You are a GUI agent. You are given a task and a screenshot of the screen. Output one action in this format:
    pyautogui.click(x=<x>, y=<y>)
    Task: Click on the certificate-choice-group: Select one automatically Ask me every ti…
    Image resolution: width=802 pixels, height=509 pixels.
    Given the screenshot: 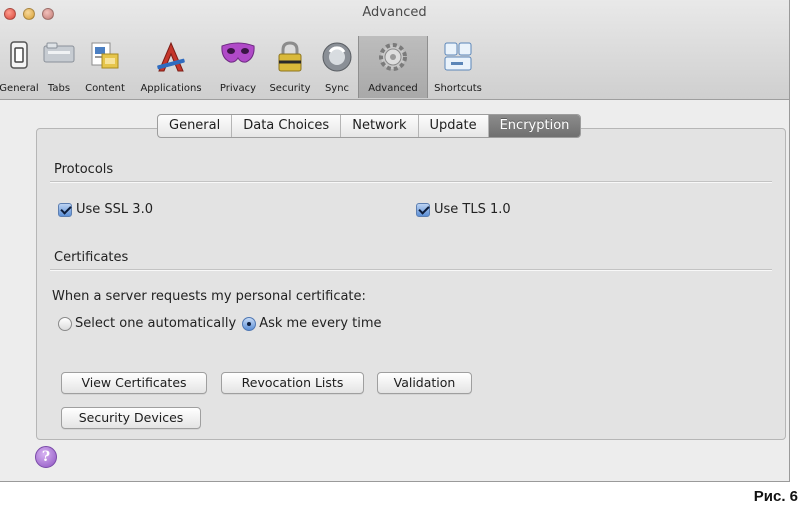 What is the action you would take?
    pyautogui.click(x=220, y=323)
    